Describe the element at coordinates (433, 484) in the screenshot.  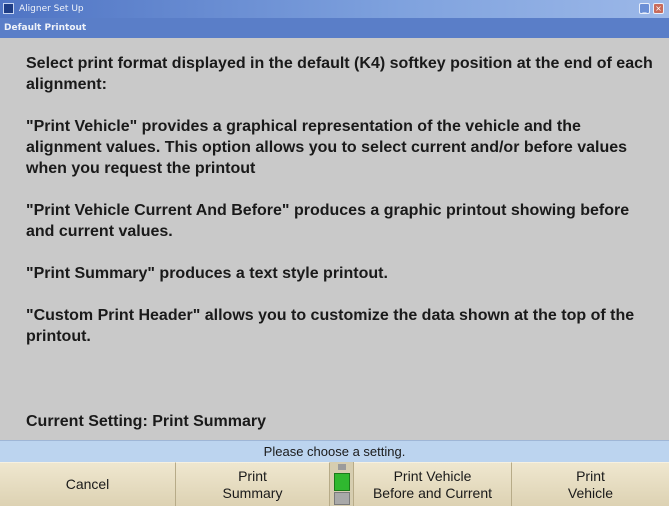
I see `print-vehicle-before-current-button: Print Vehicle Before and Current` at that location.